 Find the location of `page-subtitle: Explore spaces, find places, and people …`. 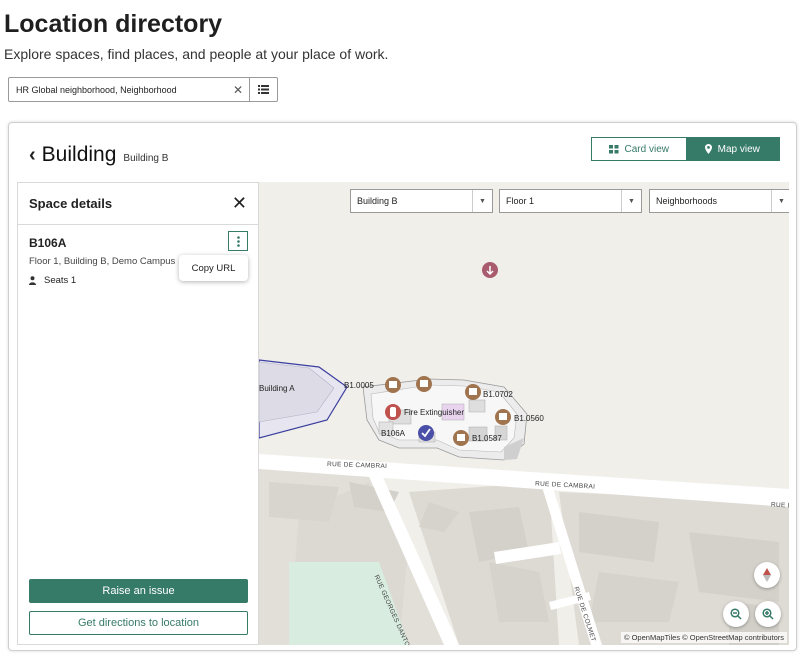

page-subtitle: Explore spaces, find places, and people … is located at coordinates (196, 54).